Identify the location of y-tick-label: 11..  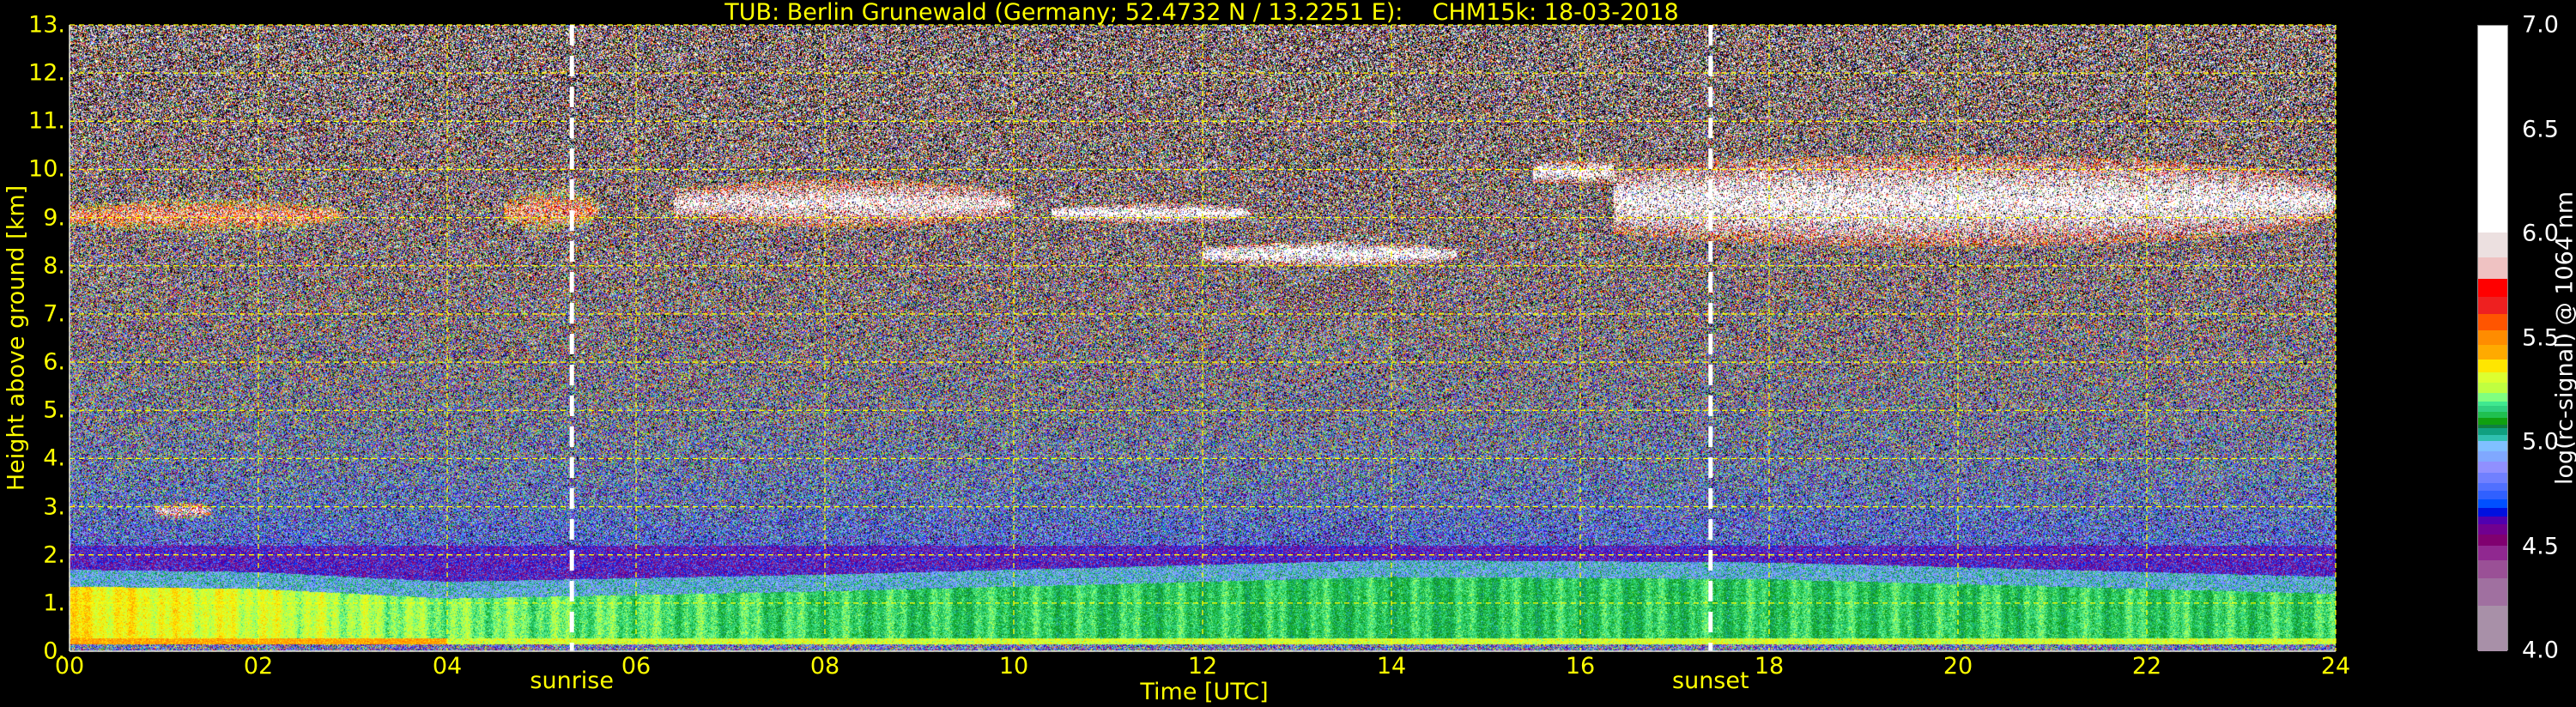
(46, 121).